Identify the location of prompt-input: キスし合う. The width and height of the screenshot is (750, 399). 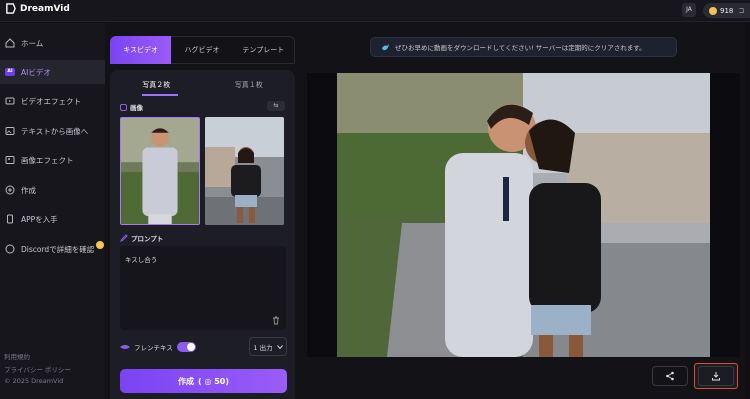
(203, 288).